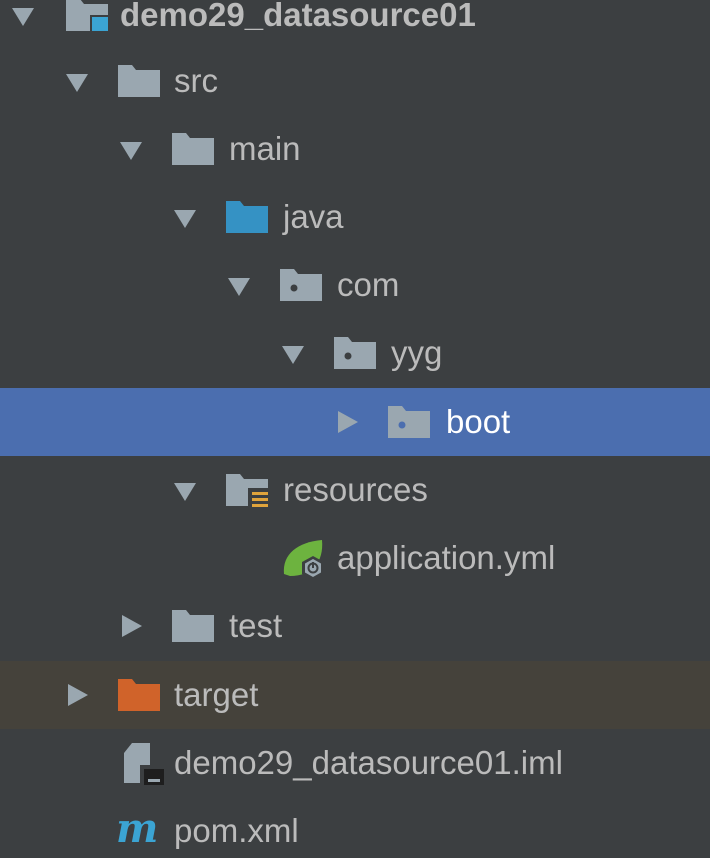  What do you see at coordinates (216, 694) in the screenshot?
I see `tree-label-target: target` at bounding box center [216, 694].